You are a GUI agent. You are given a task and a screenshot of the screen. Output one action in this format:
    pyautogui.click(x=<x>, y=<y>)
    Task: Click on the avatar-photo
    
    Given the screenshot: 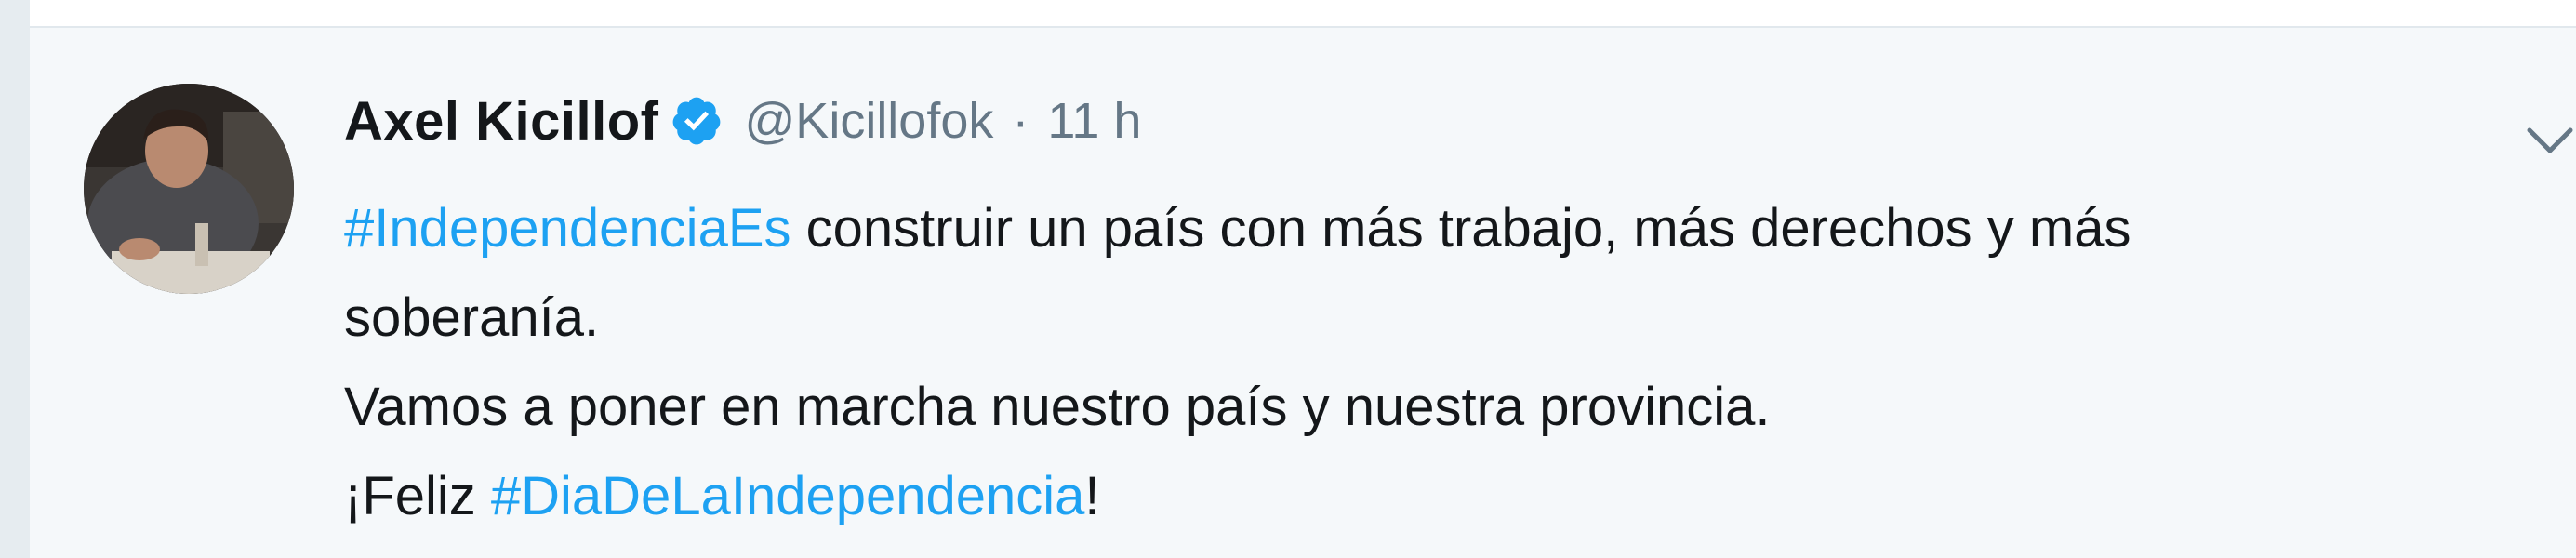 What is the action you would take?
    pyautogui.click(x=189, y=189)
    